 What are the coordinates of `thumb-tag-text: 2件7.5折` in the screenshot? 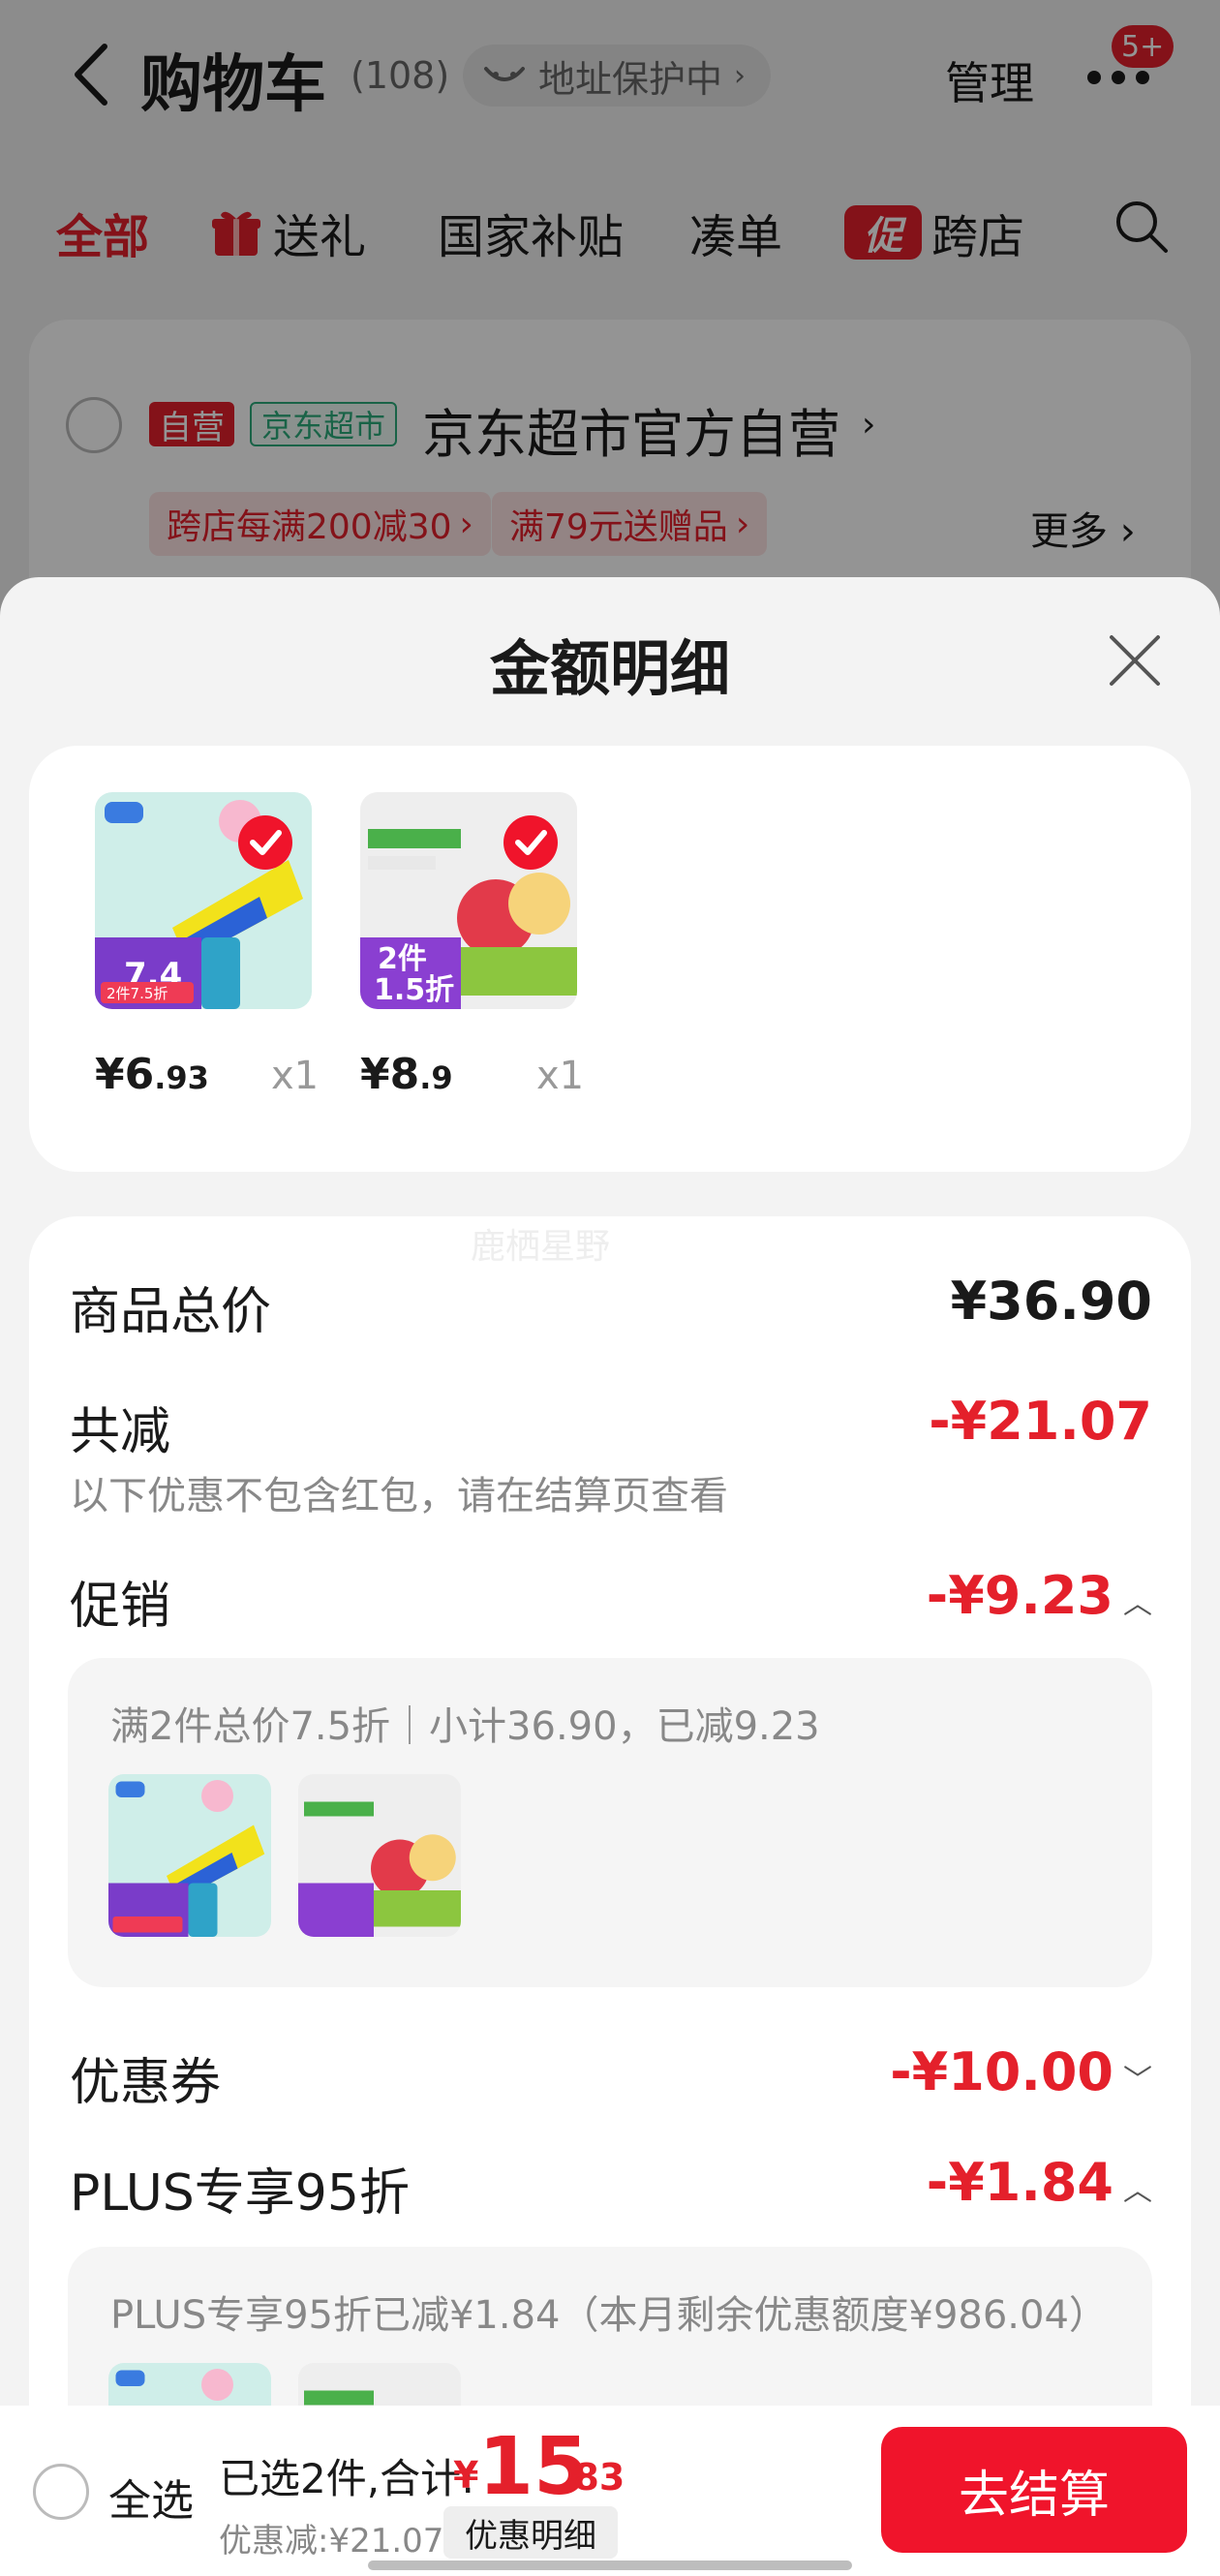 It's located at (138, 993).